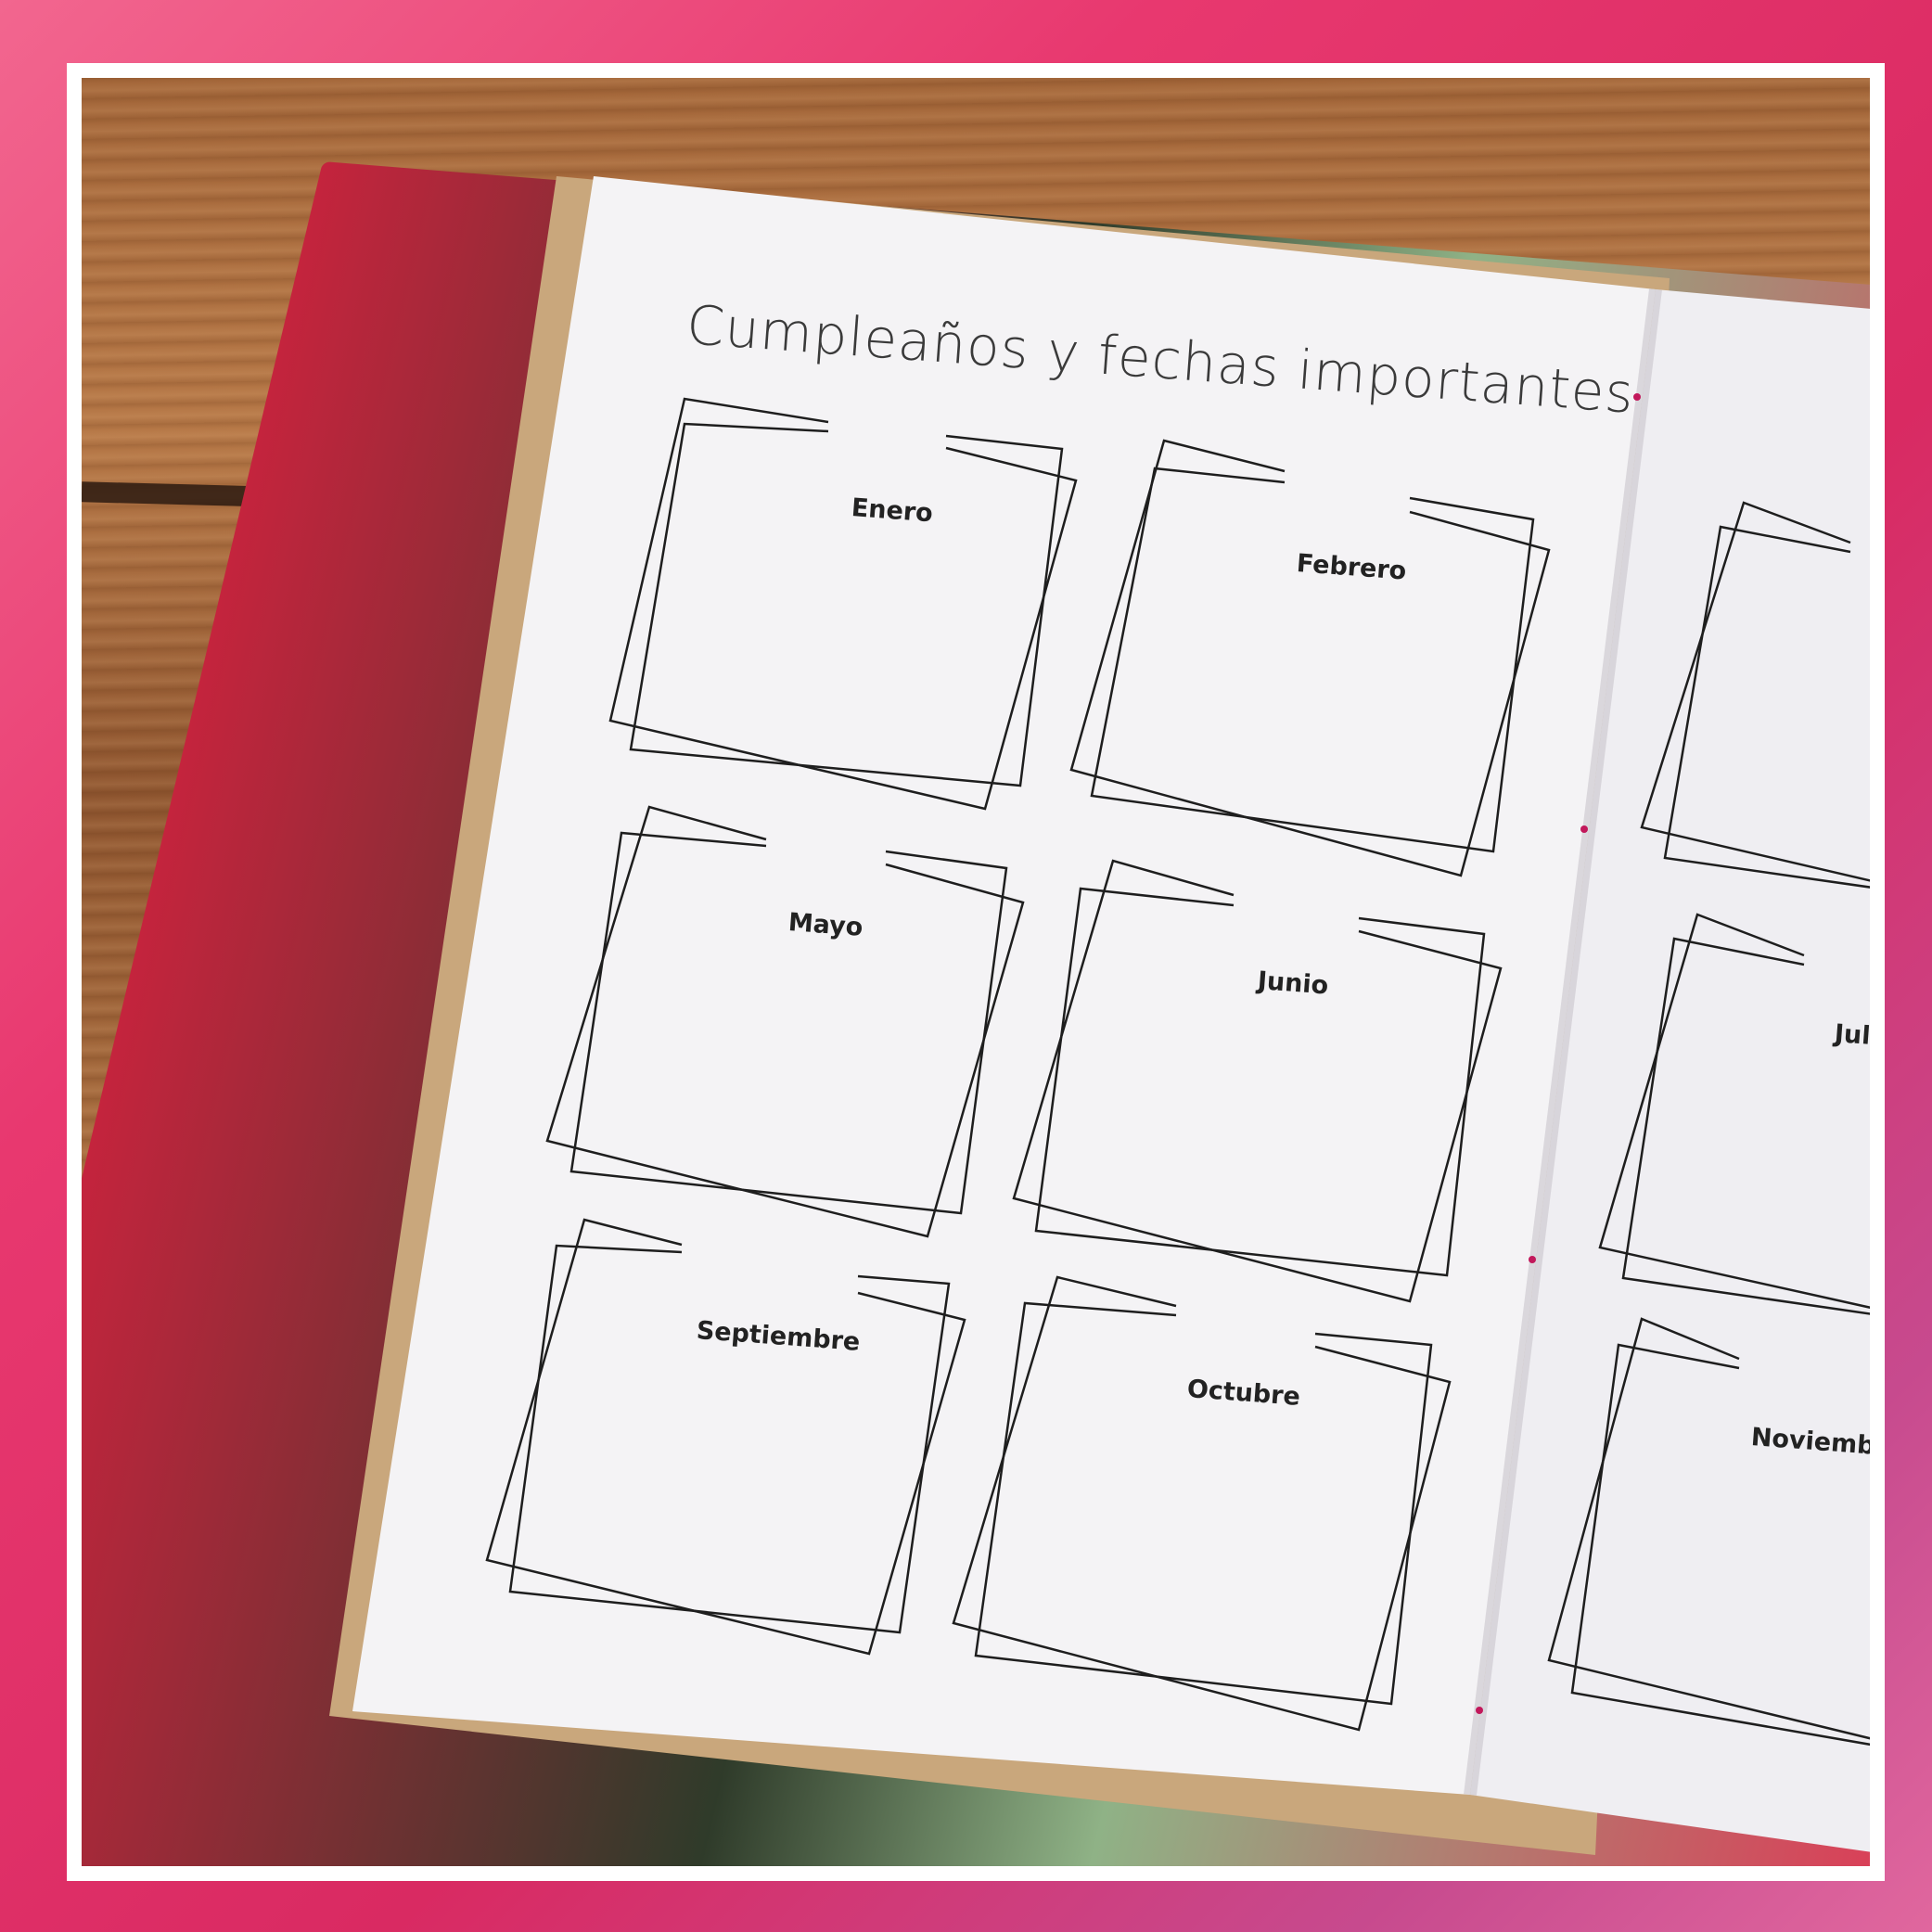 This screenshot has width=1932, height=1932. What do you see at coordinates (825, 925) in the screenshot?
I see `month-label-mayo: Mayo` at bounding box center [825, 925].